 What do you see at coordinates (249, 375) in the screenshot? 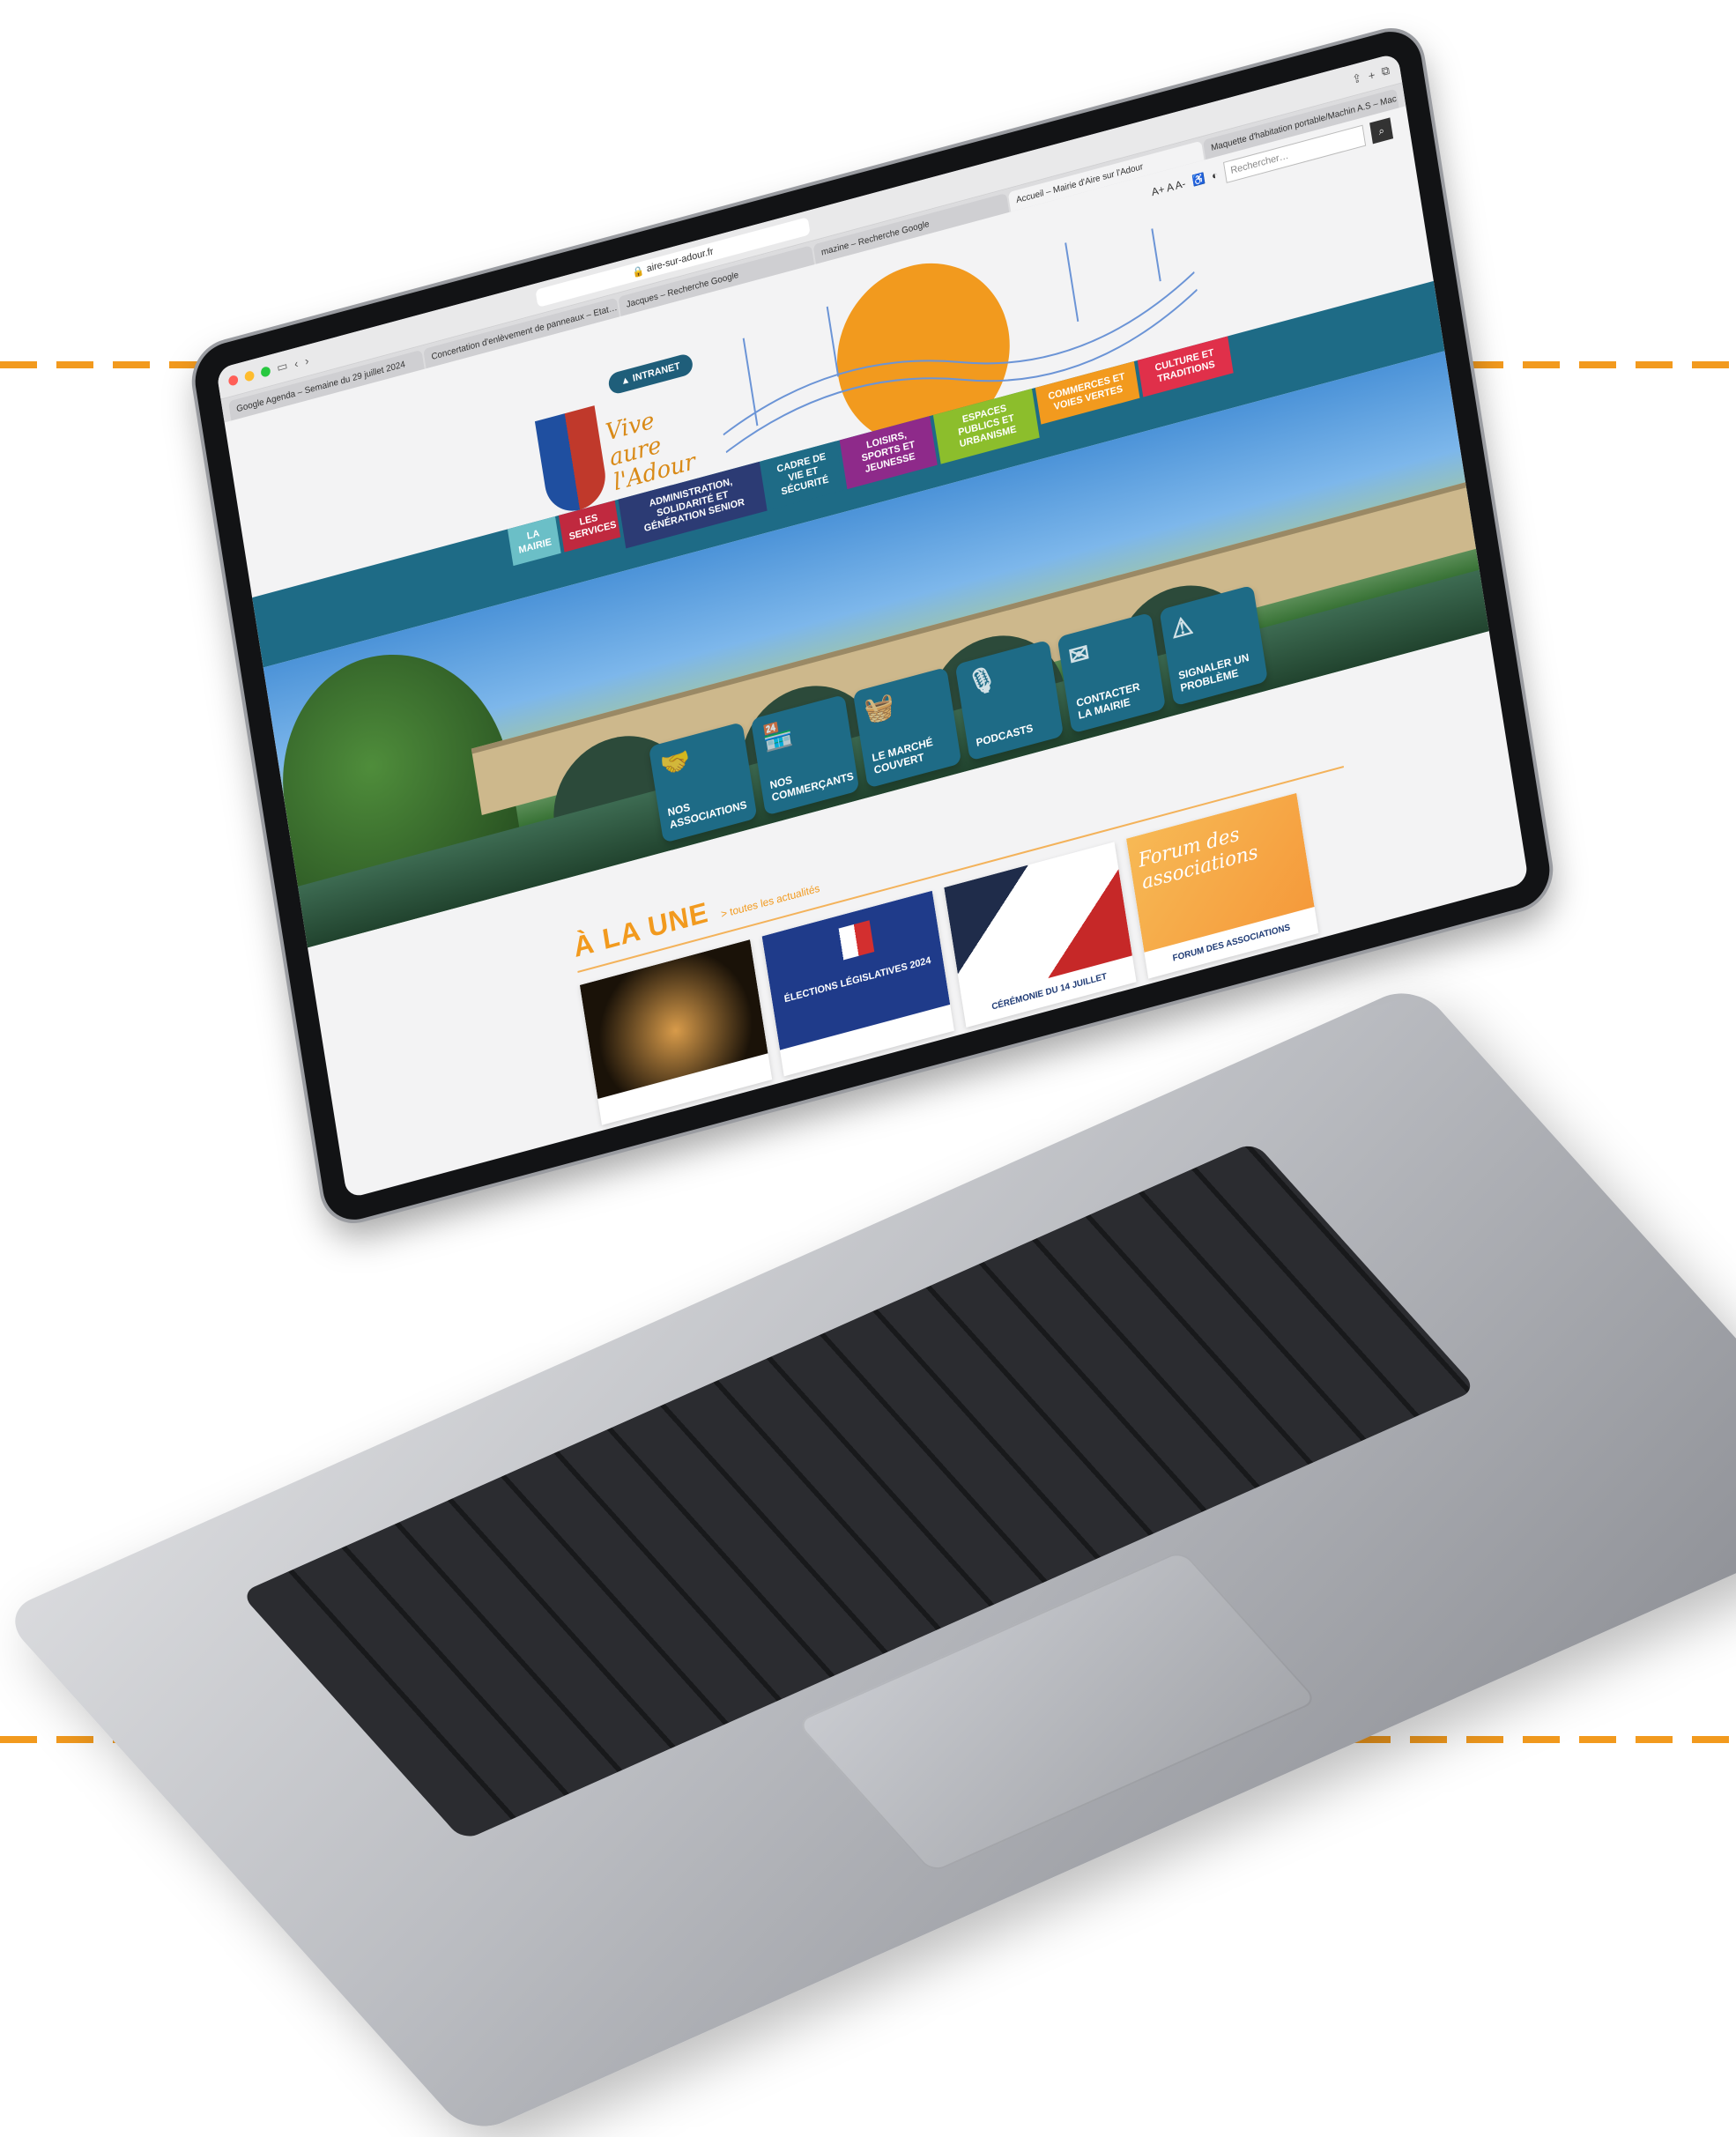
I see `minimize-window-button` at bounding box center [249, 375].